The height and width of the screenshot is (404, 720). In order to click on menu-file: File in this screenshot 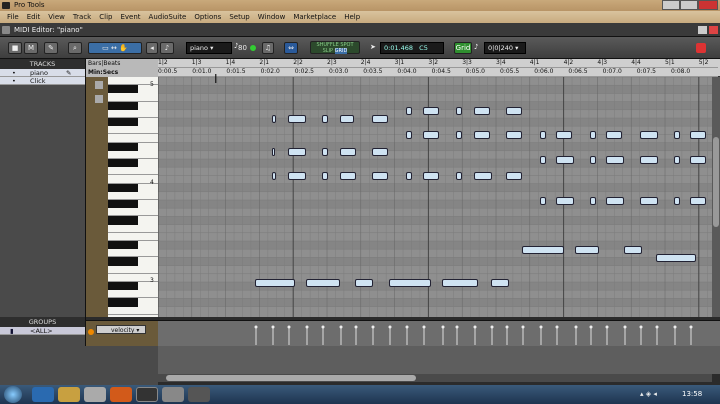, I will do `click(13, 17)`.